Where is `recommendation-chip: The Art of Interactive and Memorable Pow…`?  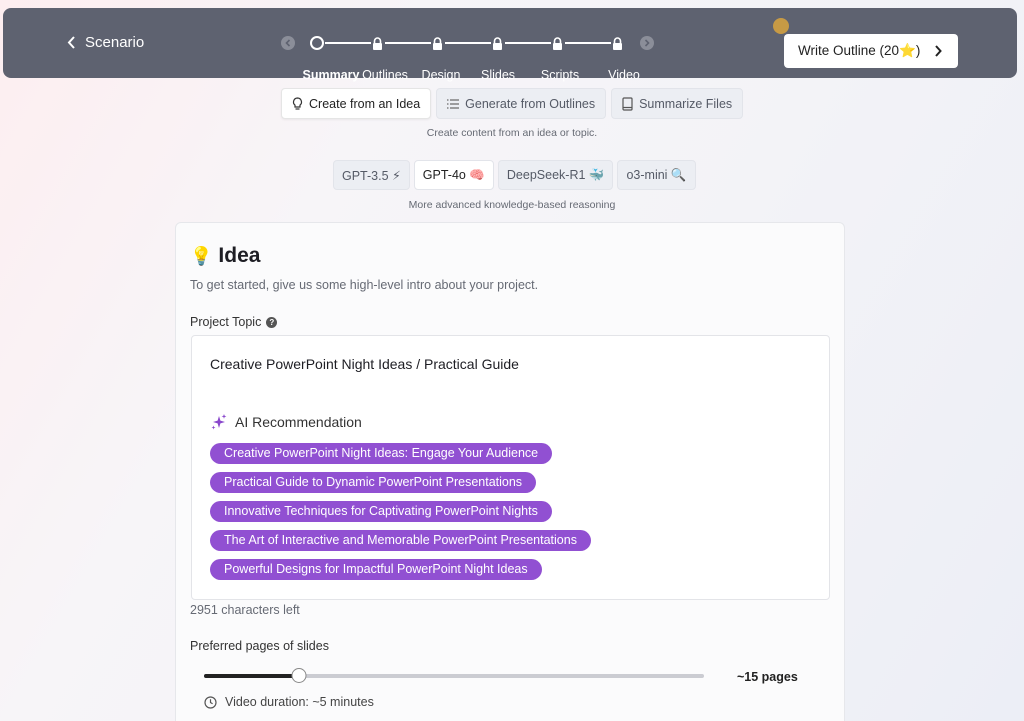 recommendation-chip: The Art of Interactive and Memorable Pow… is located at coordinates (400, 540).